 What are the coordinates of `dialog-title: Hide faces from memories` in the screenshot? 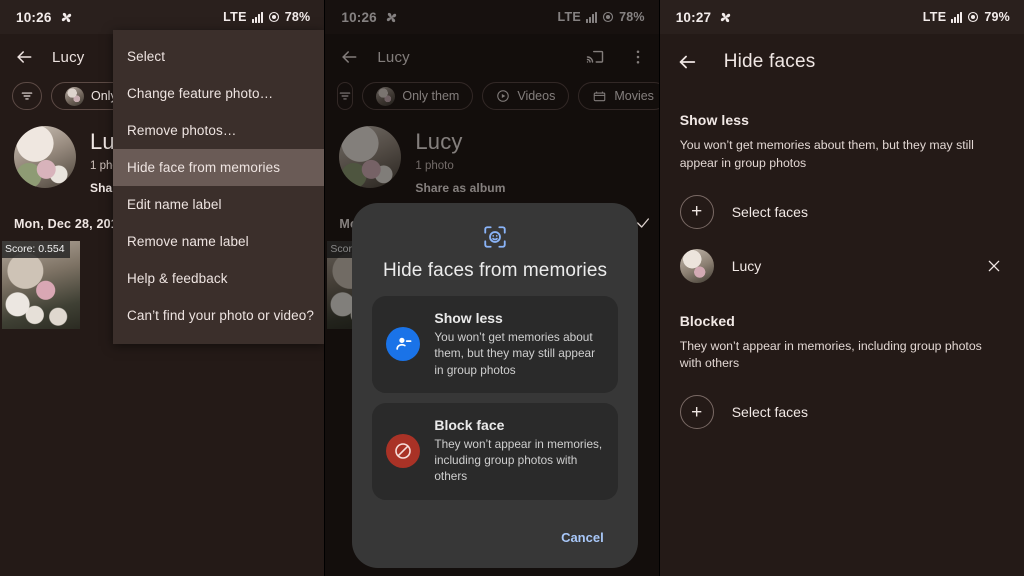 It's located at (495, 270).